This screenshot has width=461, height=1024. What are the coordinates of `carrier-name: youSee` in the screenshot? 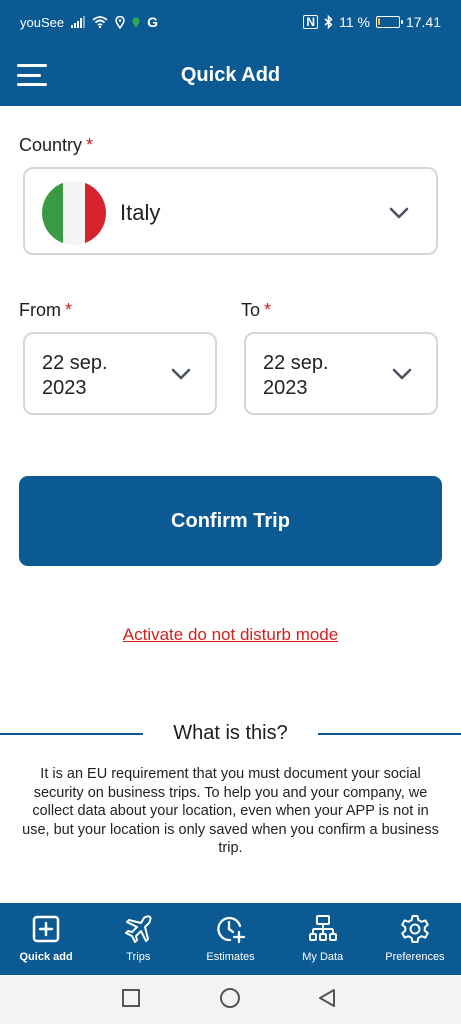 It's located at (42, 22).